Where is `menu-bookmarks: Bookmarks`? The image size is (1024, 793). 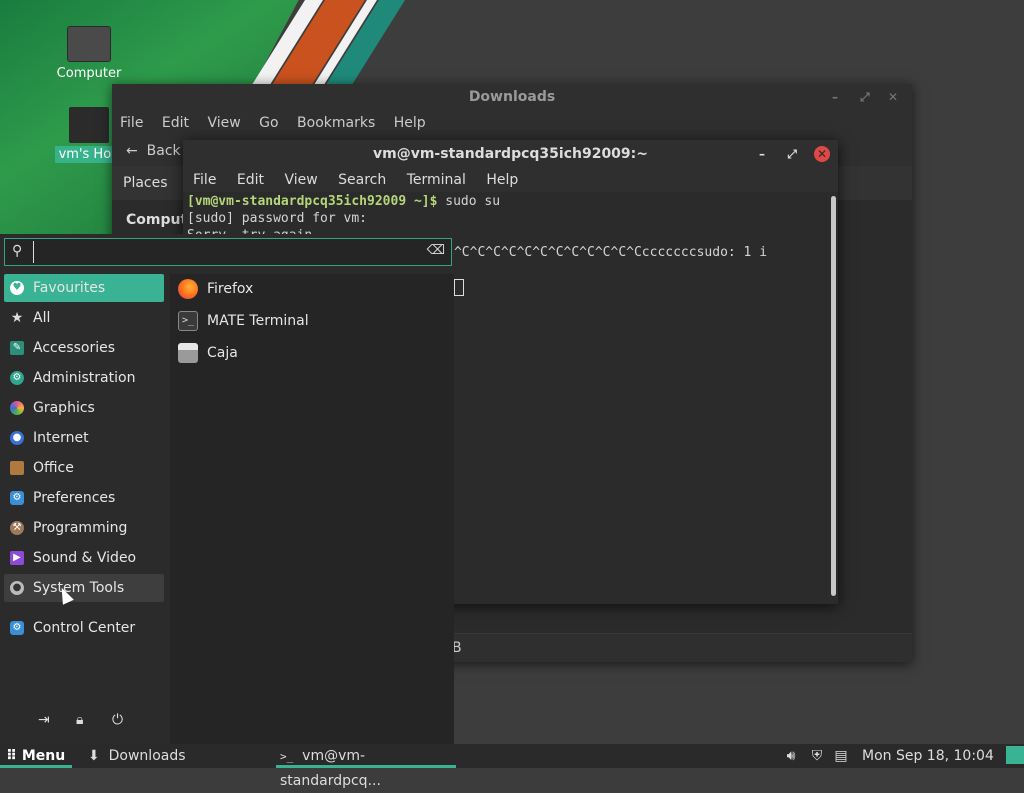 menu-bookmarks: Bookmarks is located at coordinates (336, 123).